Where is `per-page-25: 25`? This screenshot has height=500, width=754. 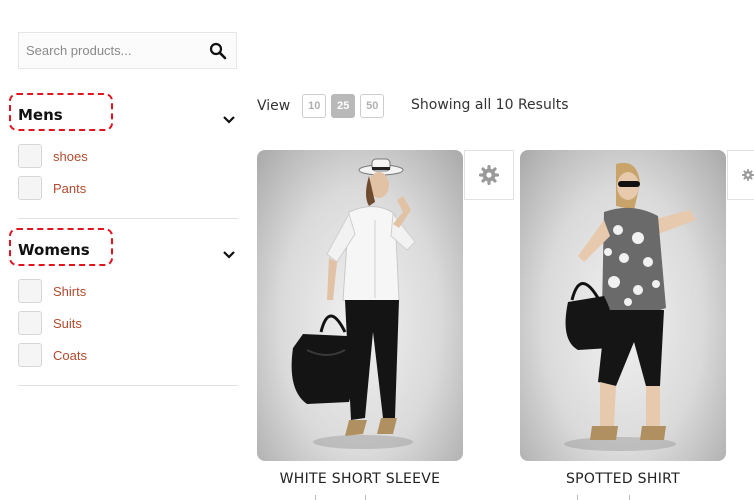 per-page-25: 25 is located at coordinates (343, 106).